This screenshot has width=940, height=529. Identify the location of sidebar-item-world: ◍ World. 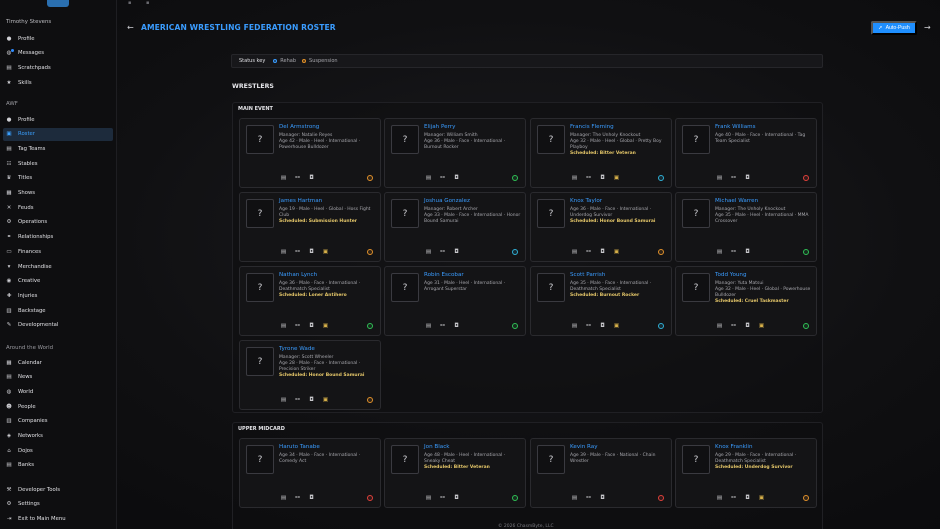
(58, 391).